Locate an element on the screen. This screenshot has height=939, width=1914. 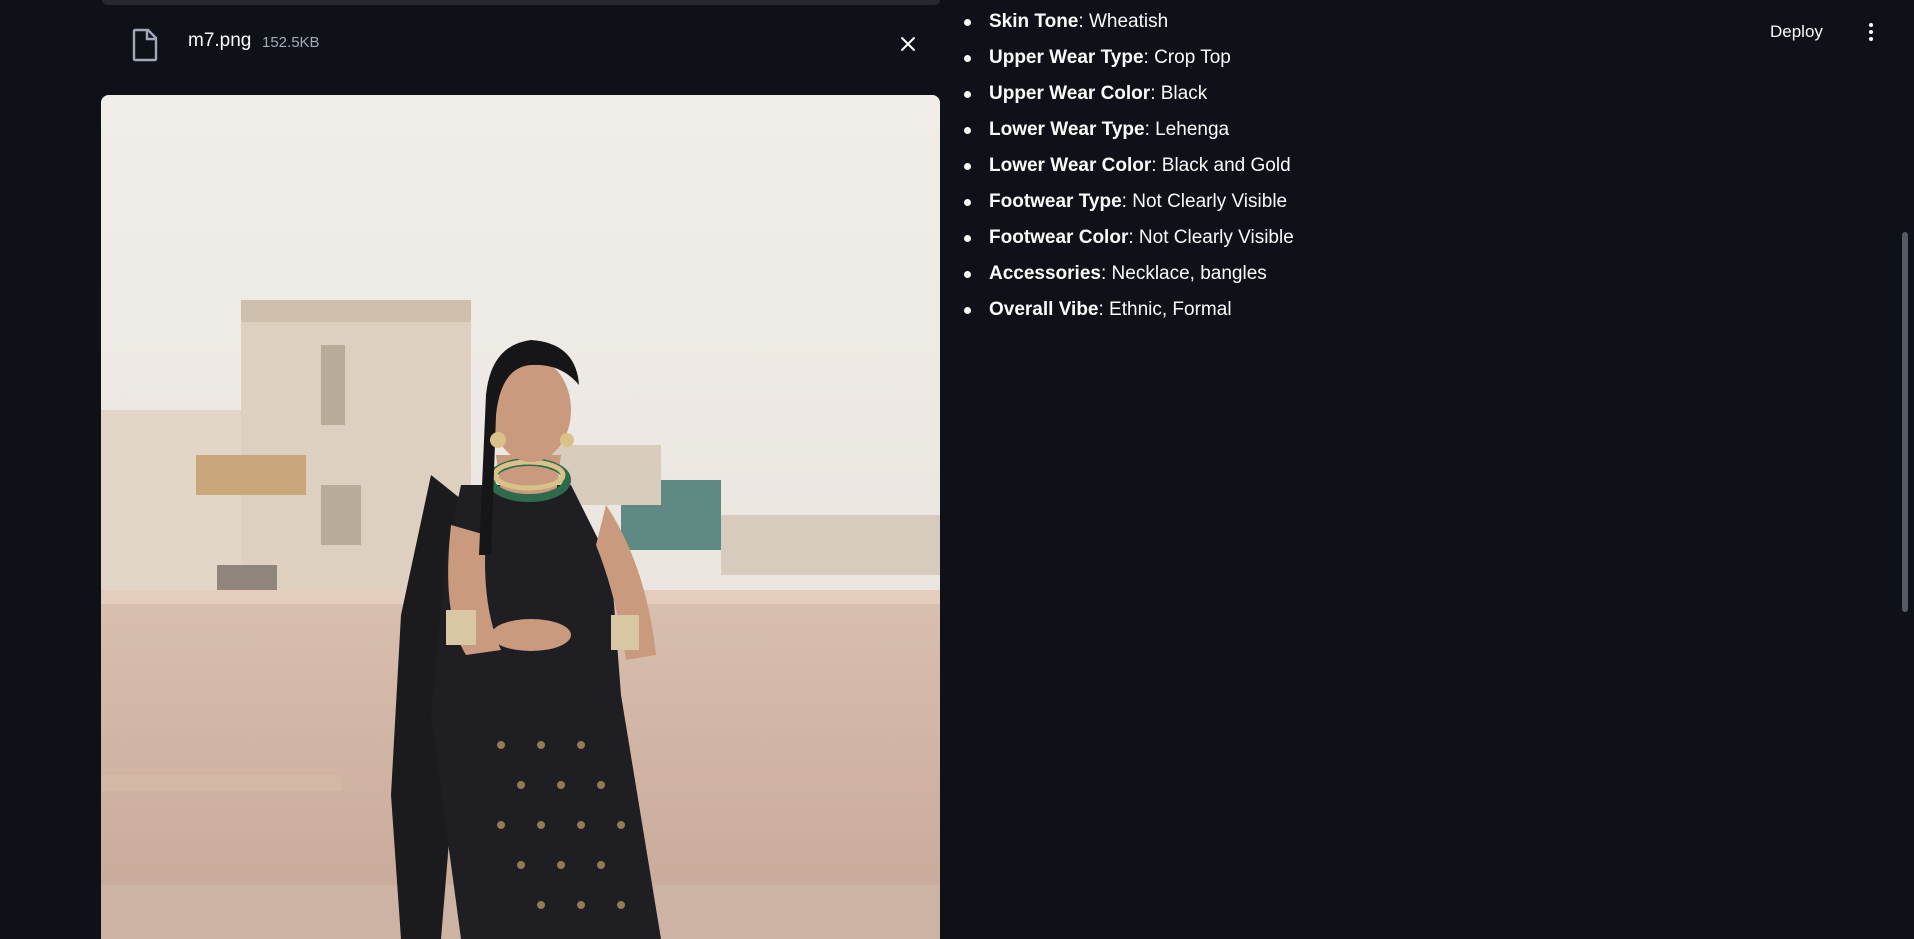
attribute-key: Overall Vibe is located at coordinates (1044, 309).